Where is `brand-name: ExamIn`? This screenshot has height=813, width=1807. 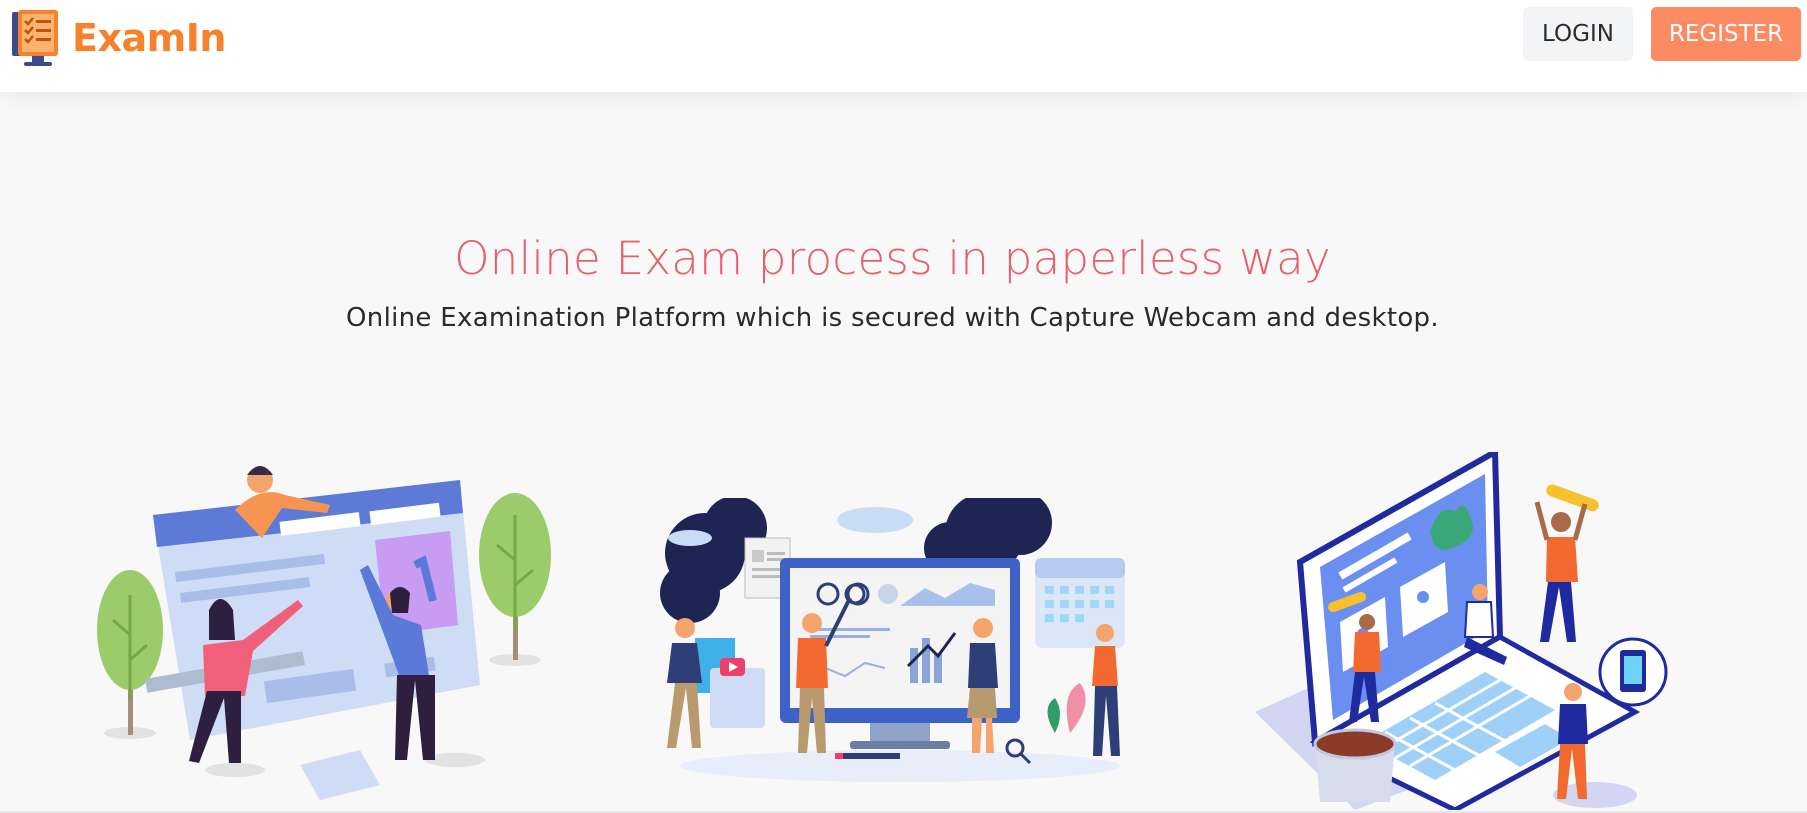
brand-name: ExamIn is located at coordinates (149, 38).